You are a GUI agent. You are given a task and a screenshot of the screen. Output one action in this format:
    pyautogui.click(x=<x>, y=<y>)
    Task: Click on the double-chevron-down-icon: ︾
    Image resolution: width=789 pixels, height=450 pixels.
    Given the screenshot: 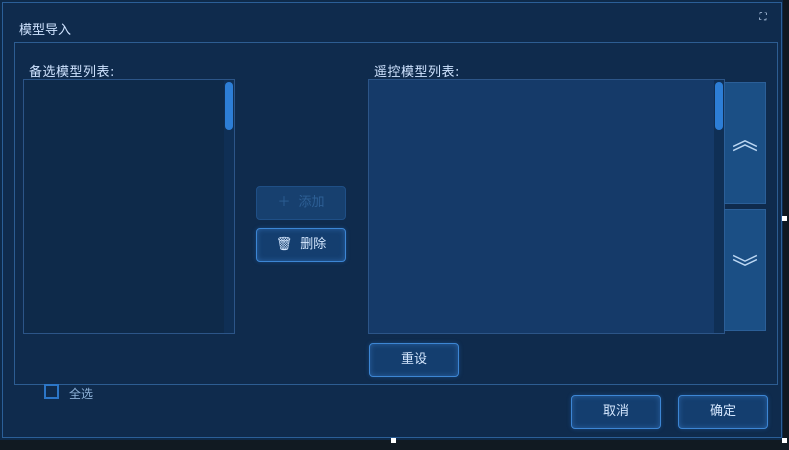 What is the action you would take?
    pyautogui.click(x=744, y=269)
    